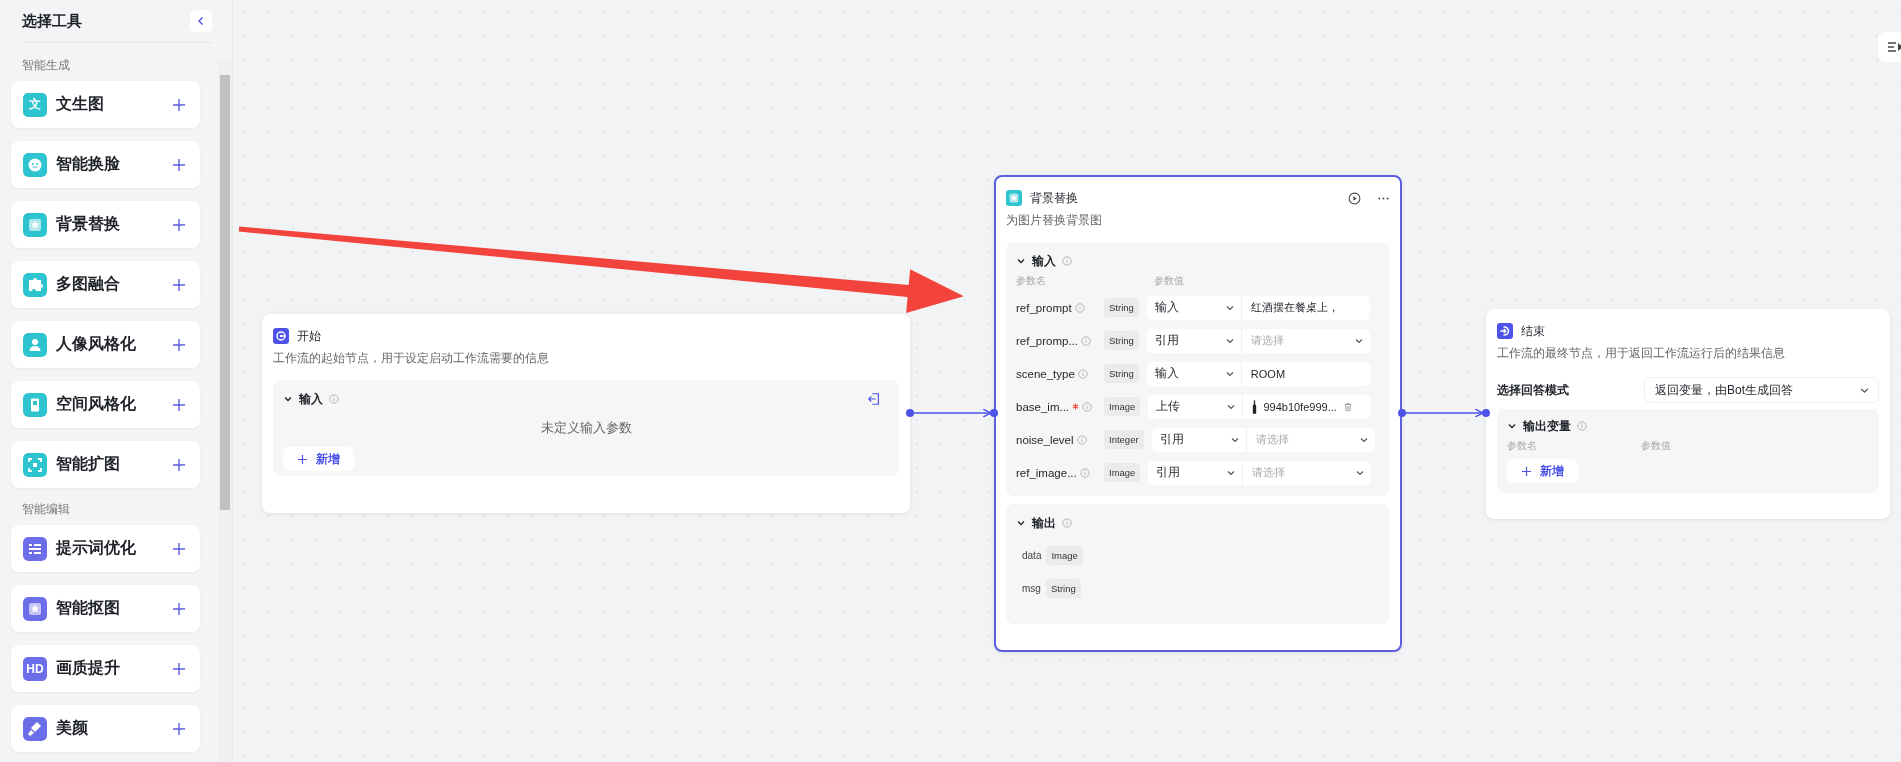  What do you see at coordinates (1124, 439) in the screenshot?
I see `type-tag: Integer` at bounding box center [1124, 439].